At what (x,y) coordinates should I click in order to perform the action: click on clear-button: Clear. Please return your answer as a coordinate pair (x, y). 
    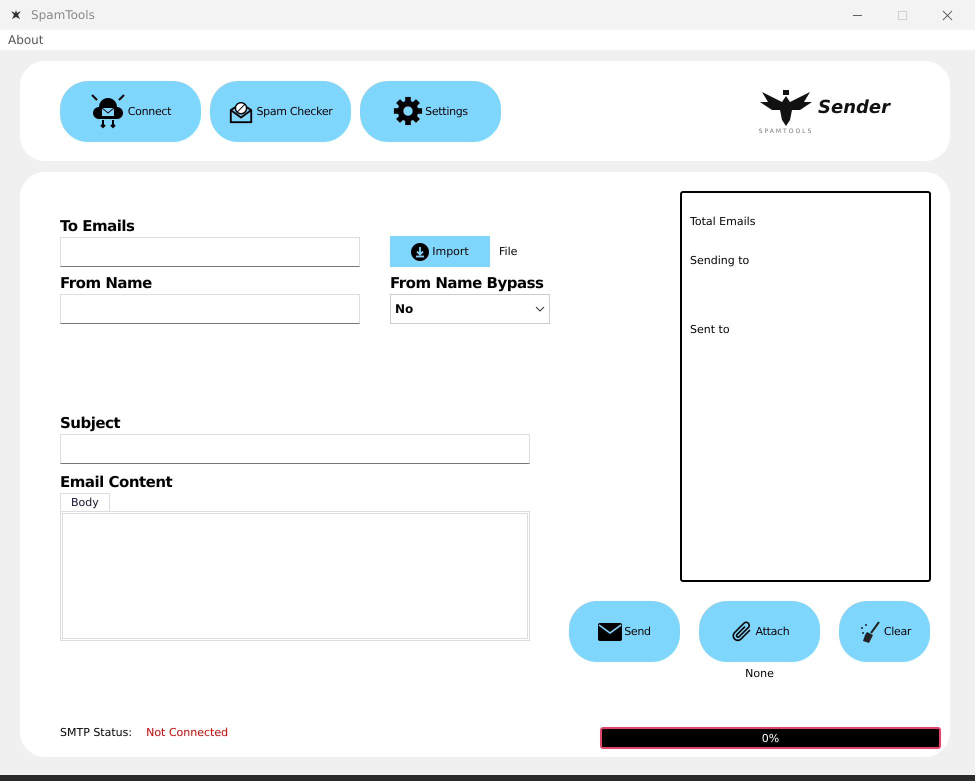
    Looking at the image, I should click on (884, 631).